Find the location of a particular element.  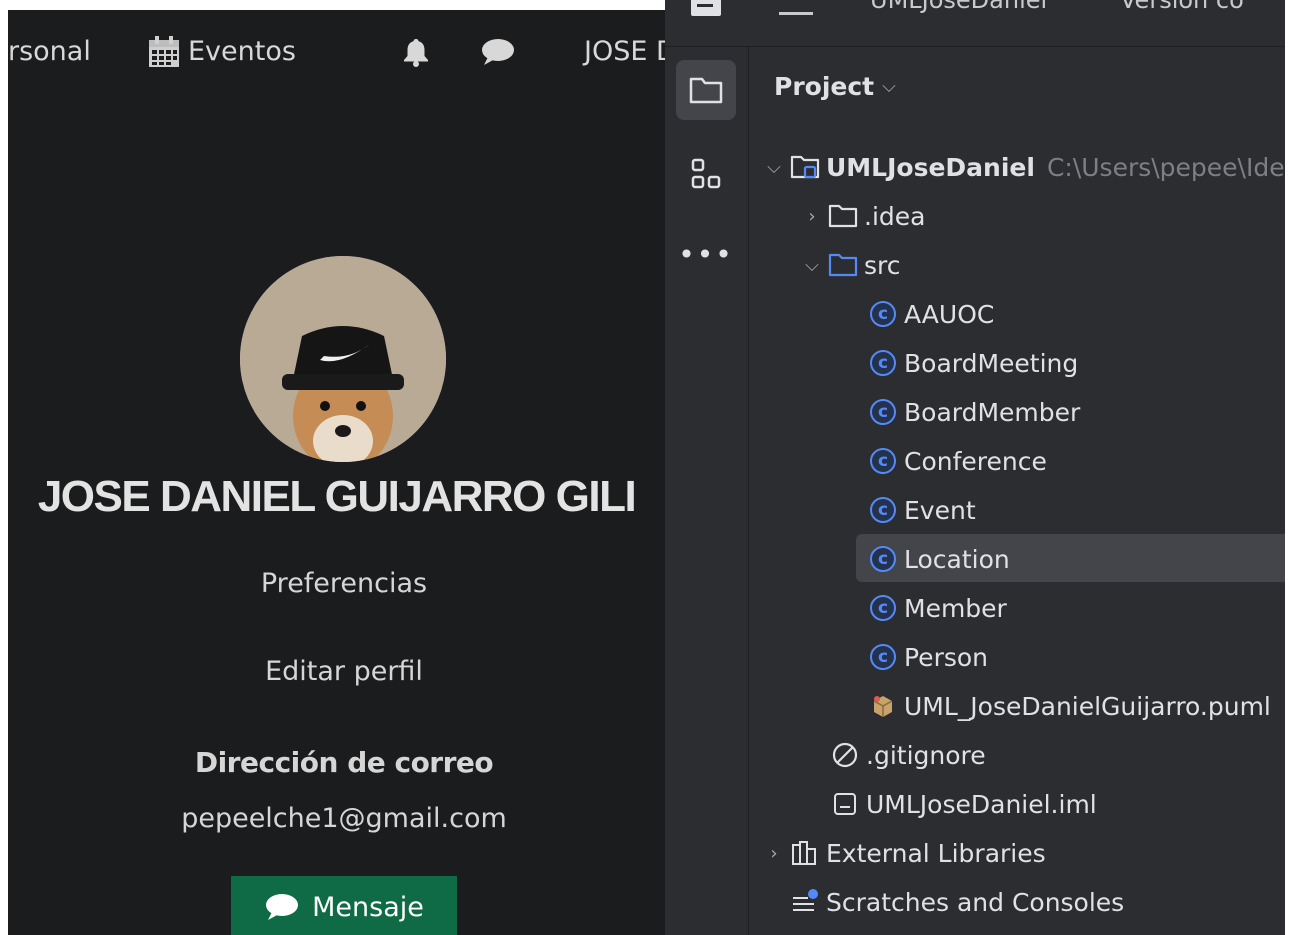

tree-class-label: Conference is located at coordinates (975, 461).